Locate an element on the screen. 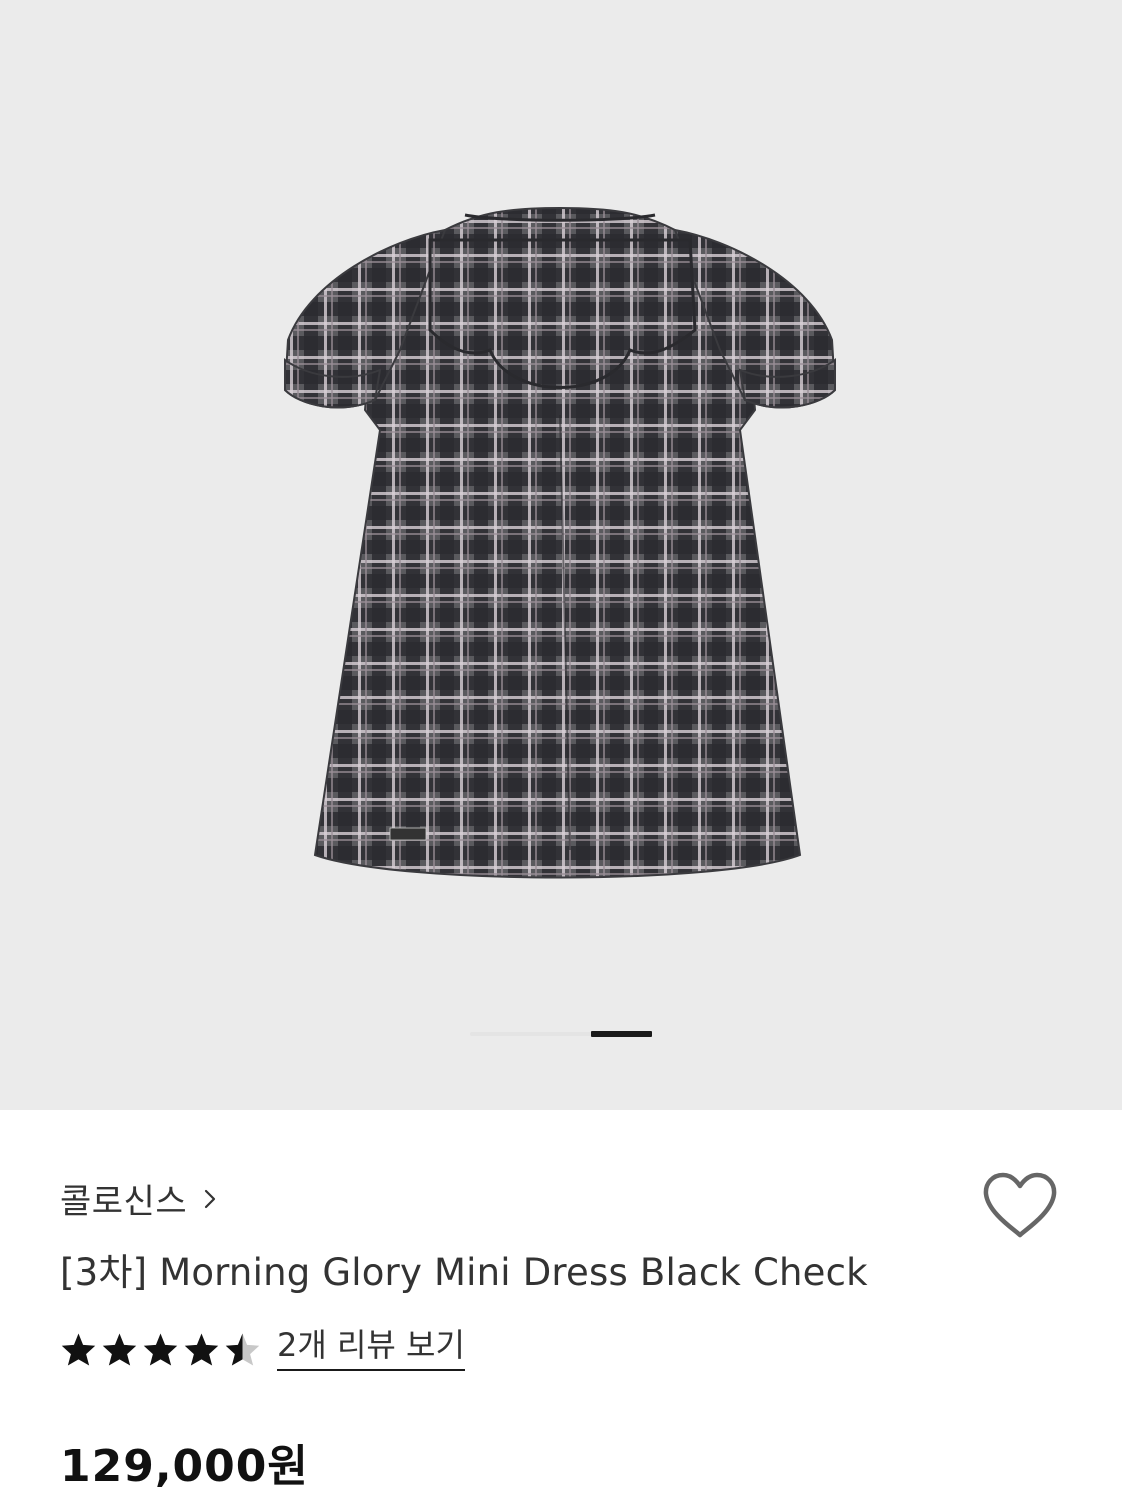 This screenshot has height=1500, width=1122. brand-link: 콜로신스 is located at coordinates (138, 1198).